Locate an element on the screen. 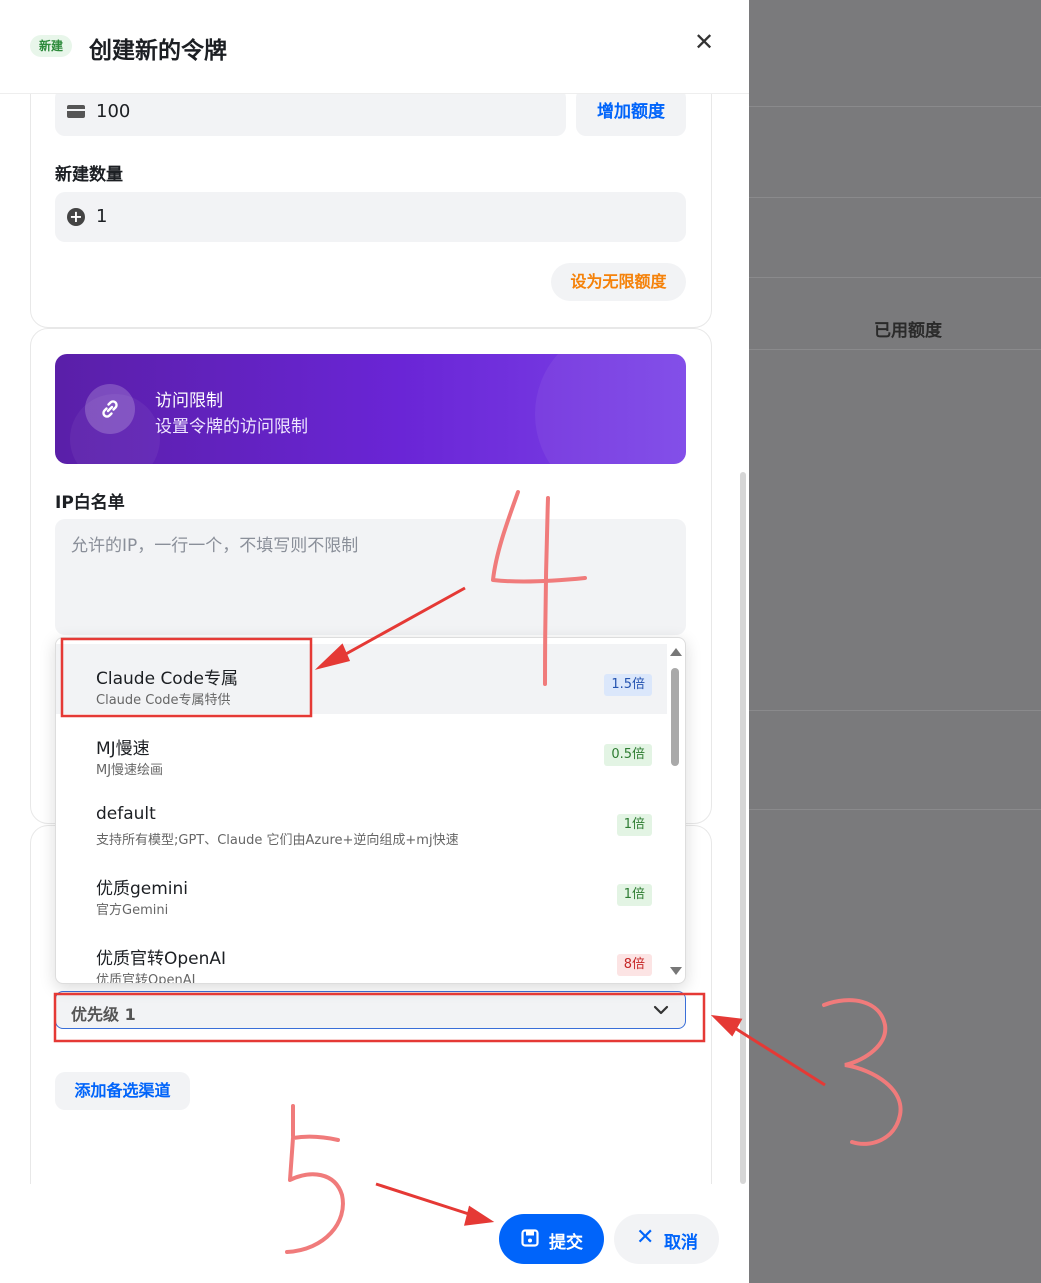 This screenshot has width=1041, height=1283. sheet-header: 新建 创建新的令牌 ✕ is located at coordinates (374, 47).